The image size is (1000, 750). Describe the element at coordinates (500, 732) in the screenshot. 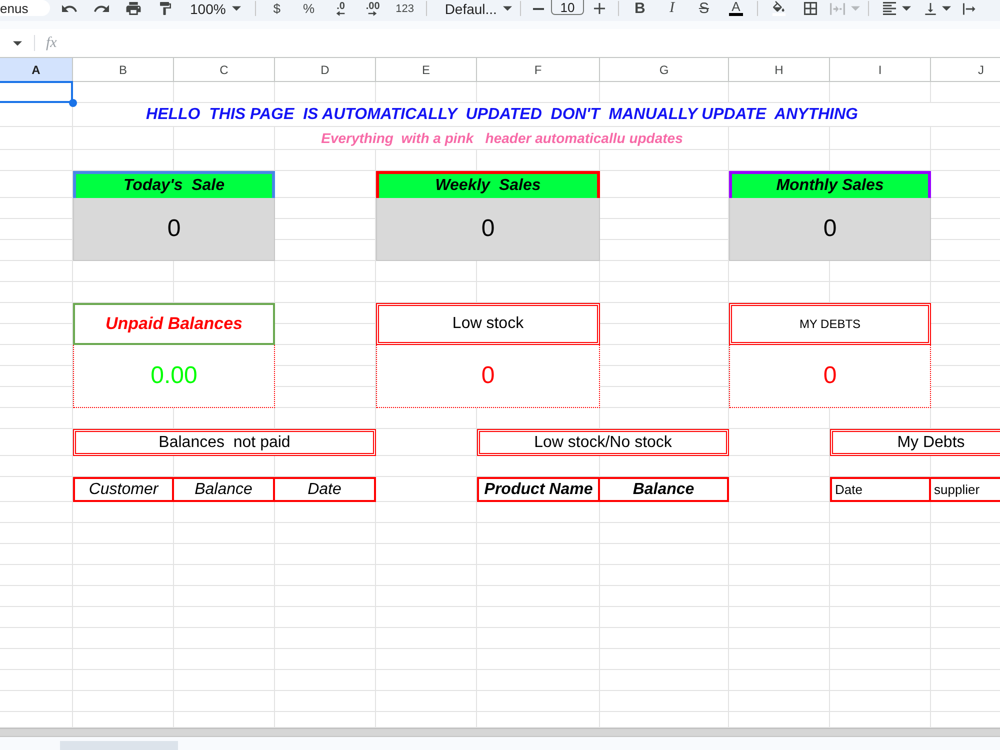

I see `horizontal-scrollbar` at that location.